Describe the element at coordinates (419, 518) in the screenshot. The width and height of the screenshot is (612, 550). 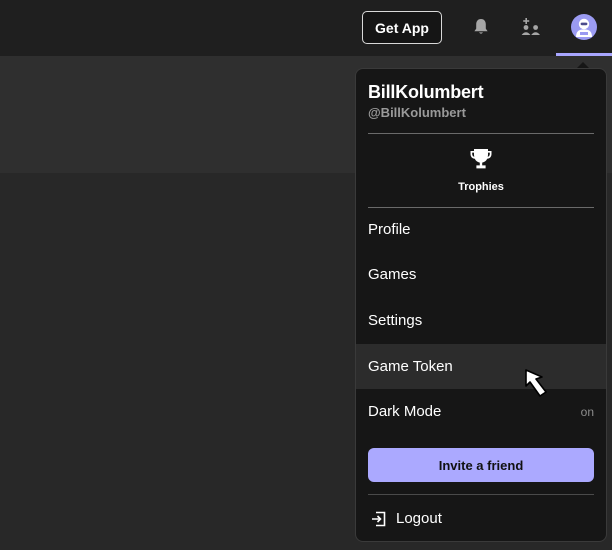
I see `logout-label: Logout` at that location.